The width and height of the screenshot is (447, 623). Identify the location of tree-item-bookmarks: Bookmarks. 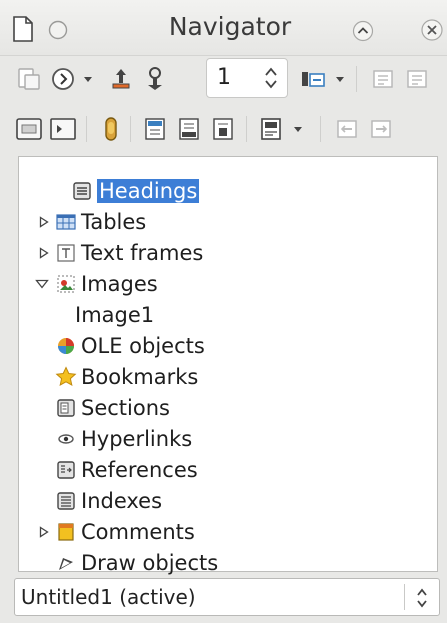
(219, 376).